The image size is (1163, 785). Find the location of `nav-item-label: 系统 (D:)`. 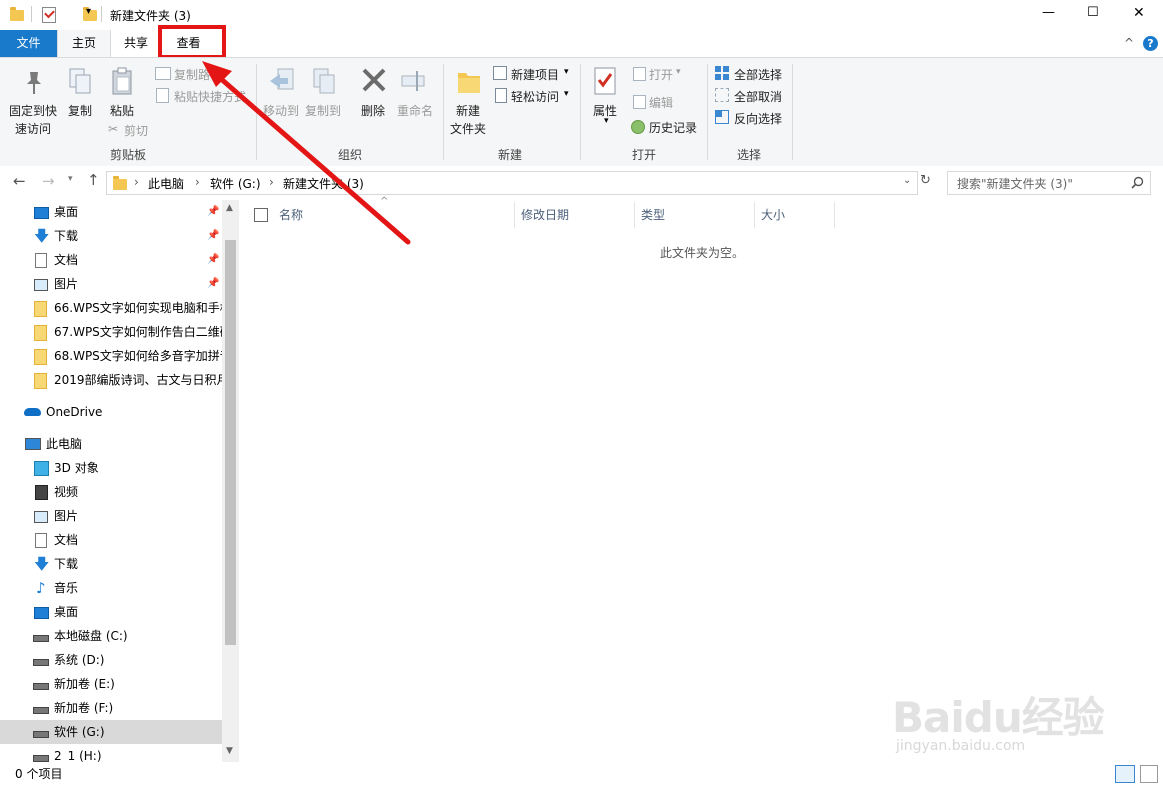

nav-item-label: 系统 (D:) is located at coordinates (79, 660).